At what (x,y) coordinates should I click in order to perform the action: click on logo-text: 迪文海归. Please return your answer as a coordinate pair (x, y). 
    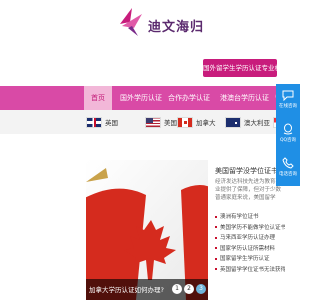
    Looking at the image, I should click on (176, 27).